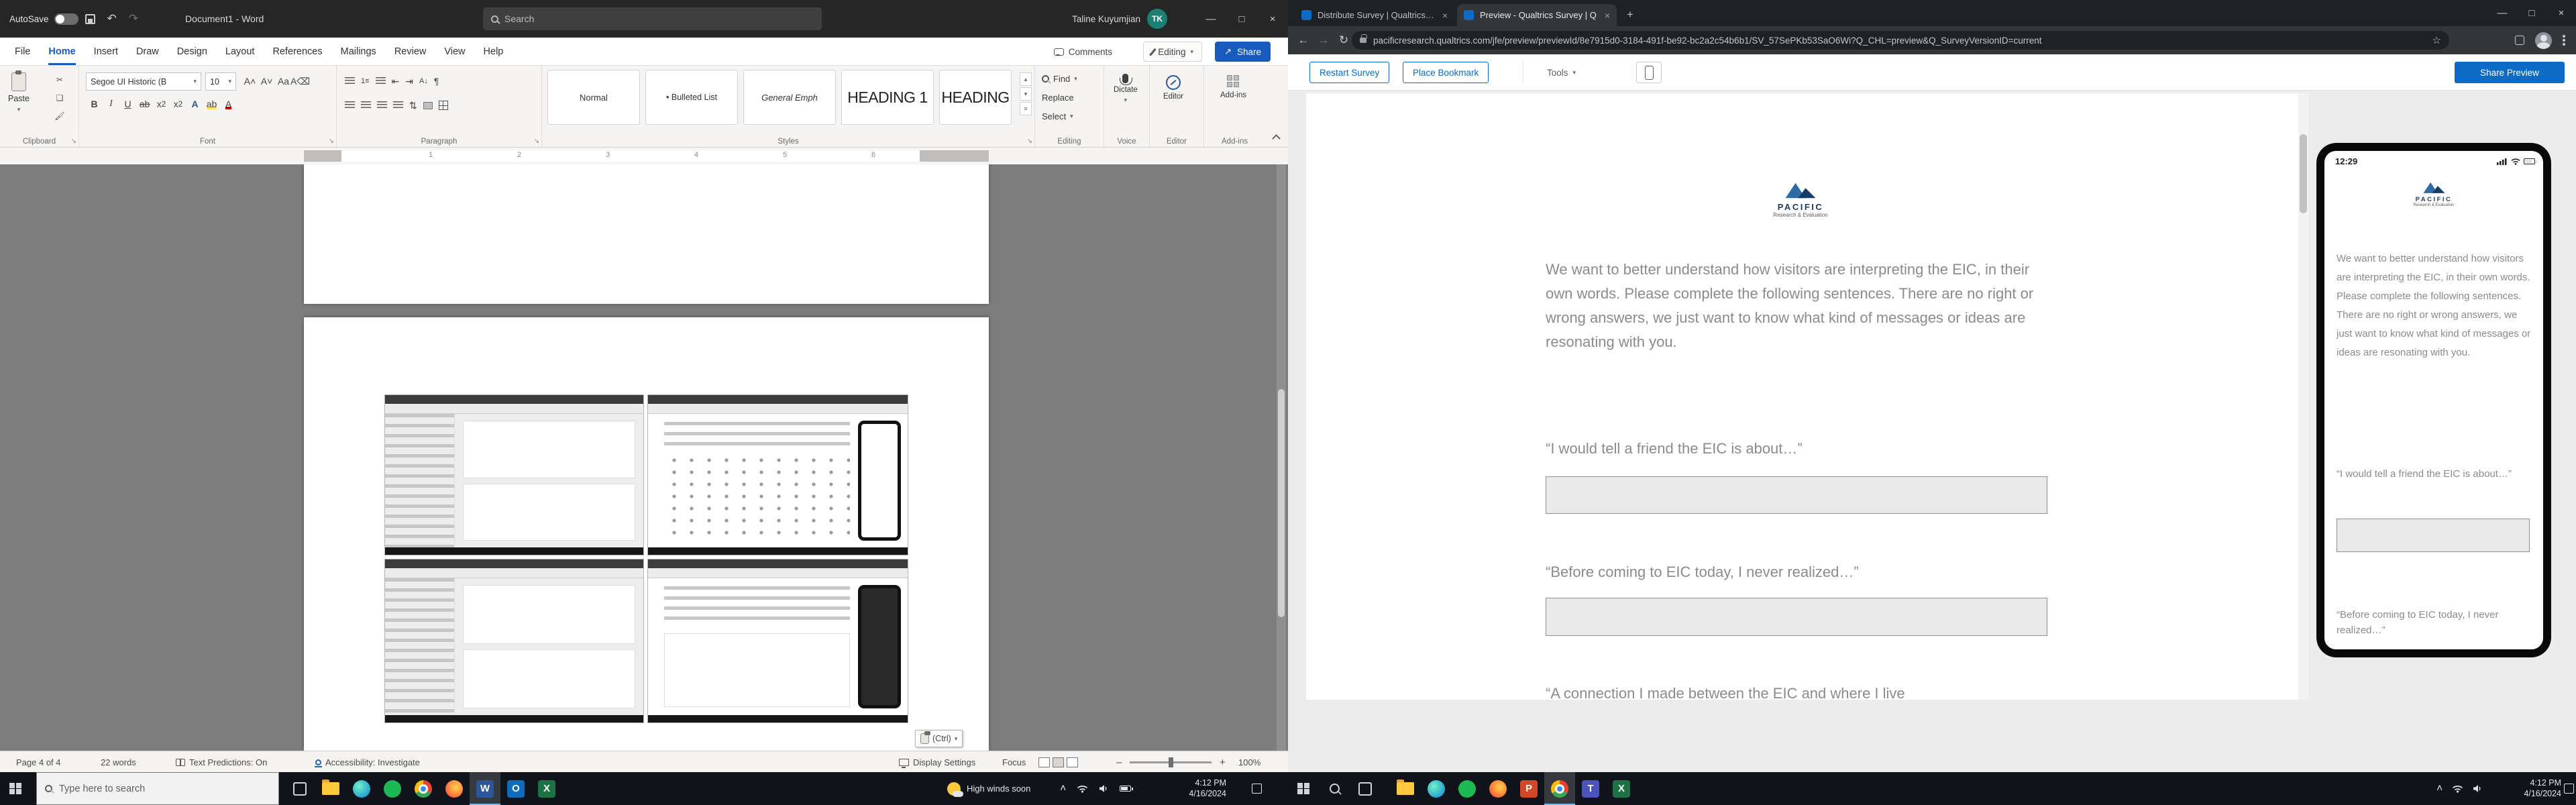 This screenshot has height=805, width=2576. I want to click on tab-distribute-survey: Distribute Survey | Qualtrics Ex ×, so click(1374, 15).